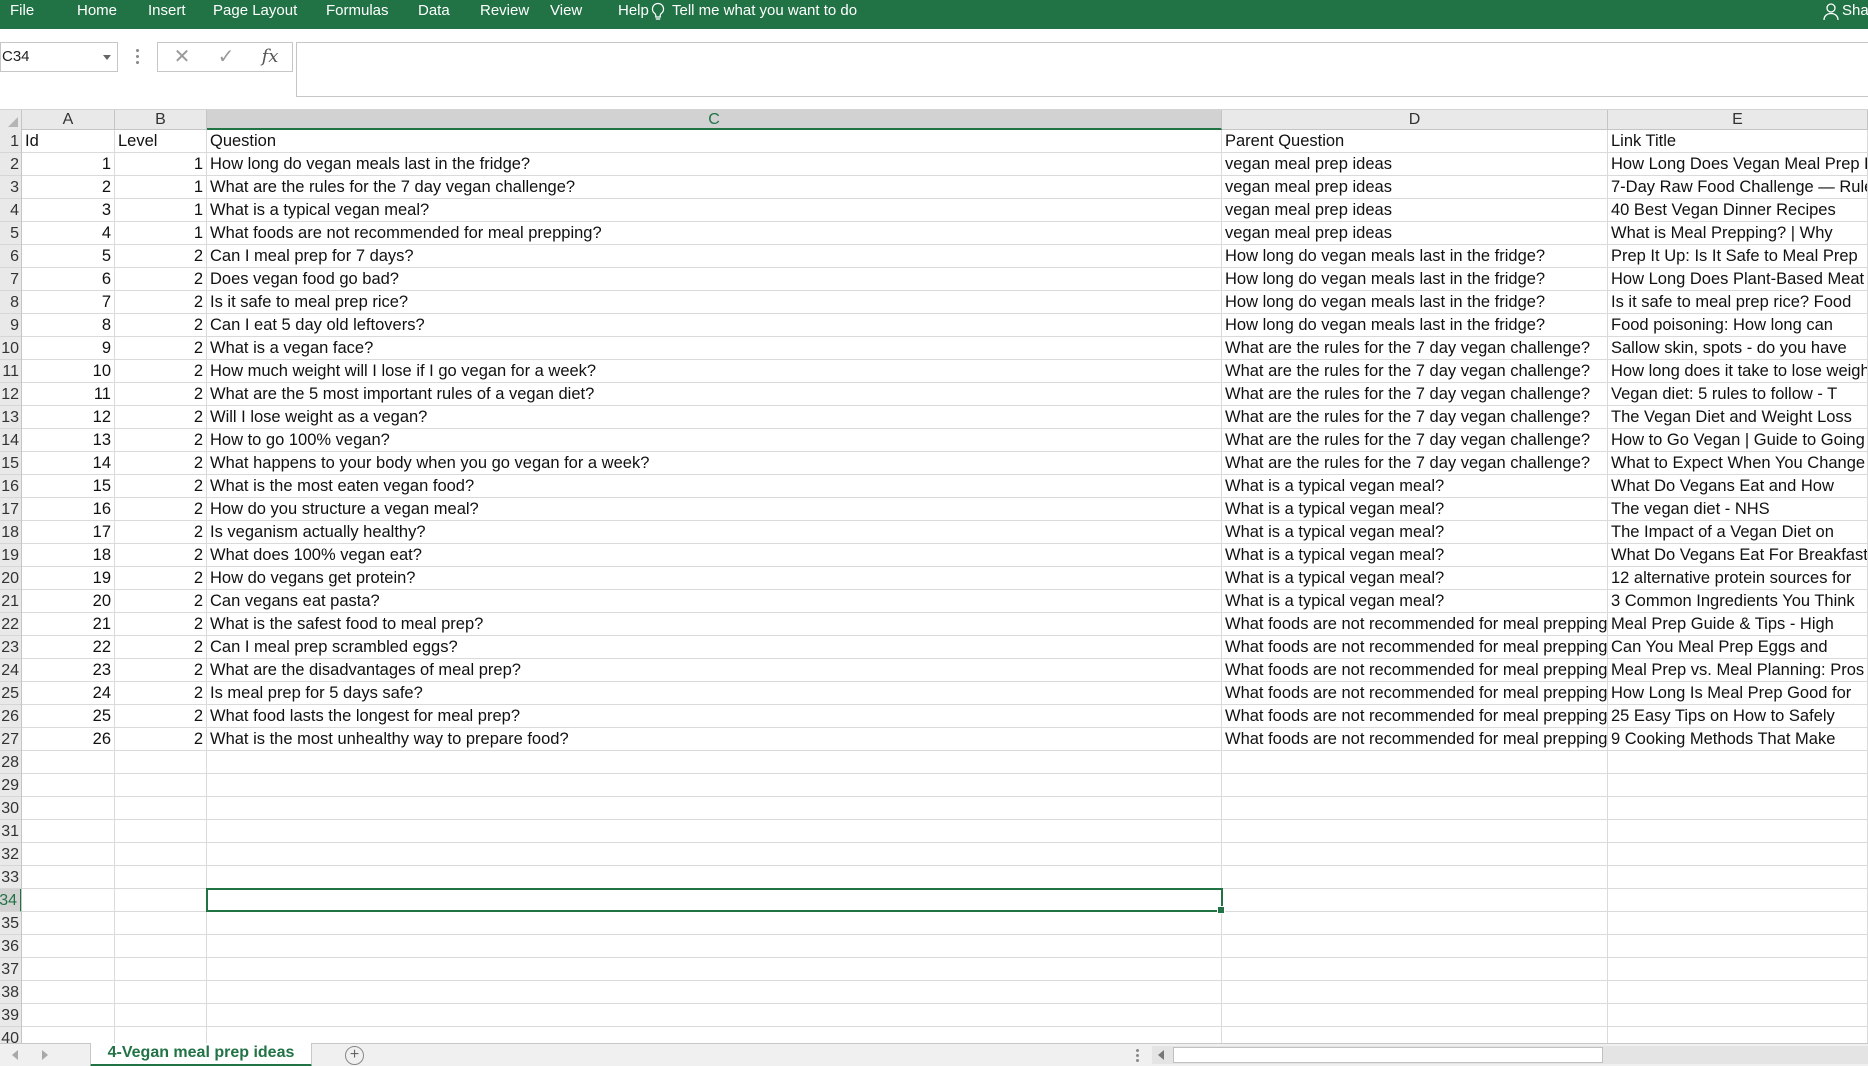 Image resolution: width=1868 pixels, height=1066 pixels. Describe the element at coordinates (68, 187) in the screenshot. I see `cell-a: 2` at that location.